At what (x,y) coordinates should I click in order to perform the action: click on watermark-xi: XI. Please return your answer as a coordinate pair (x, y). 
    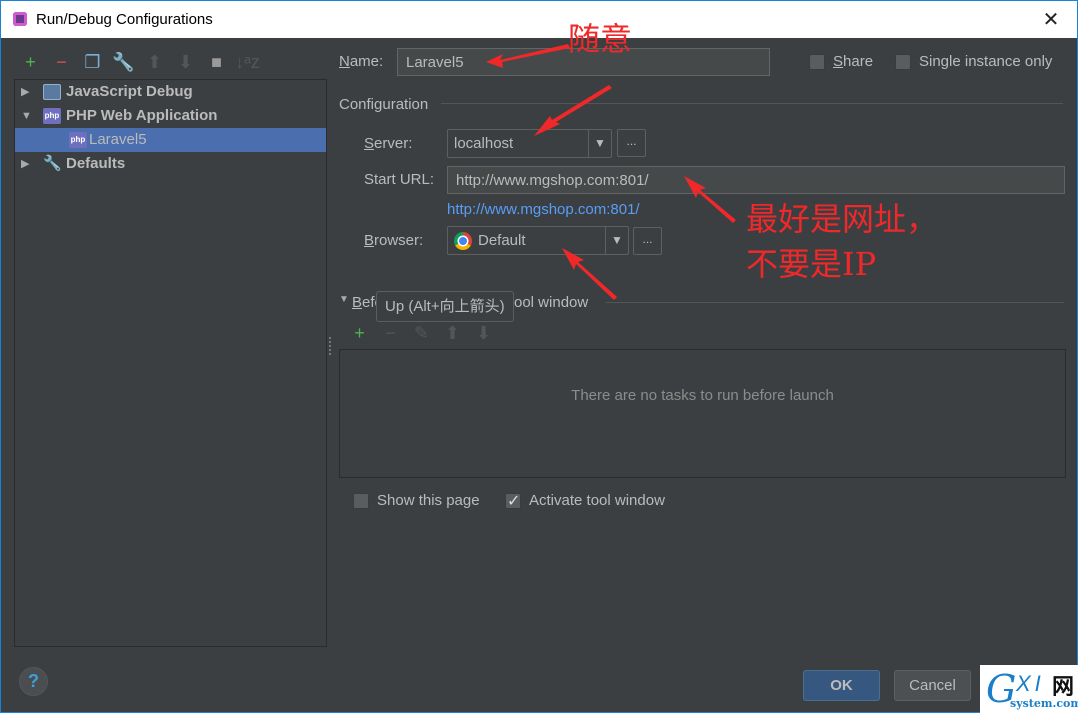
    Looking at the image, I should click on (1030, 683).